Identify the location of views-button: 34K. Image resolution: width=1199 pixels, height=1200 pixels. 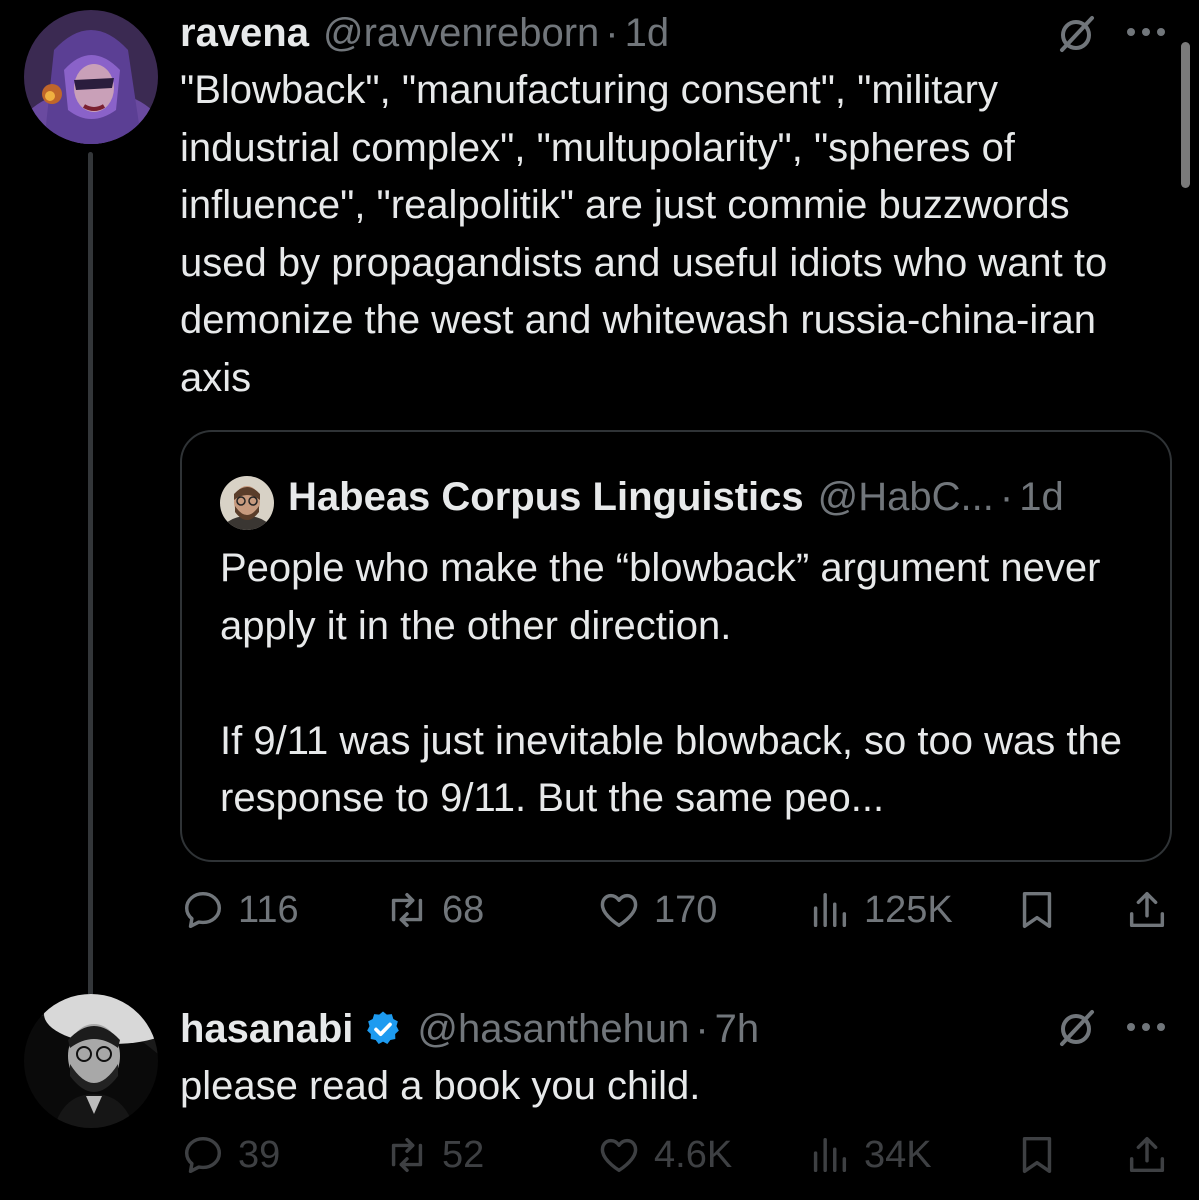
(869, 1155).